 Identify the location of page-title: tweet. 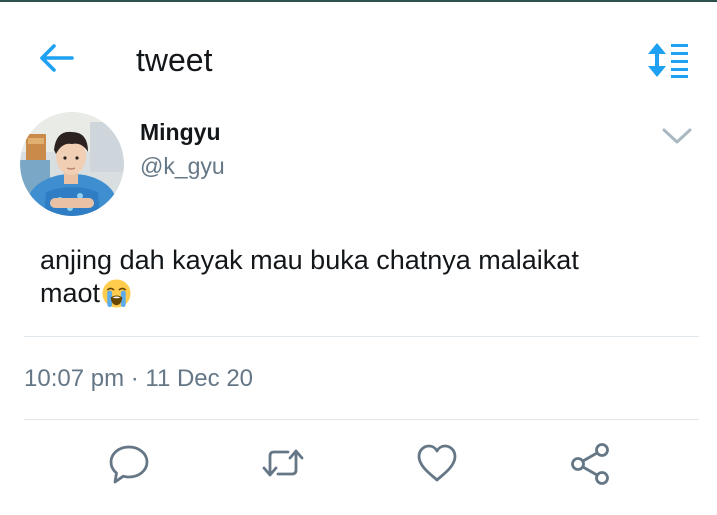
(174, 60).